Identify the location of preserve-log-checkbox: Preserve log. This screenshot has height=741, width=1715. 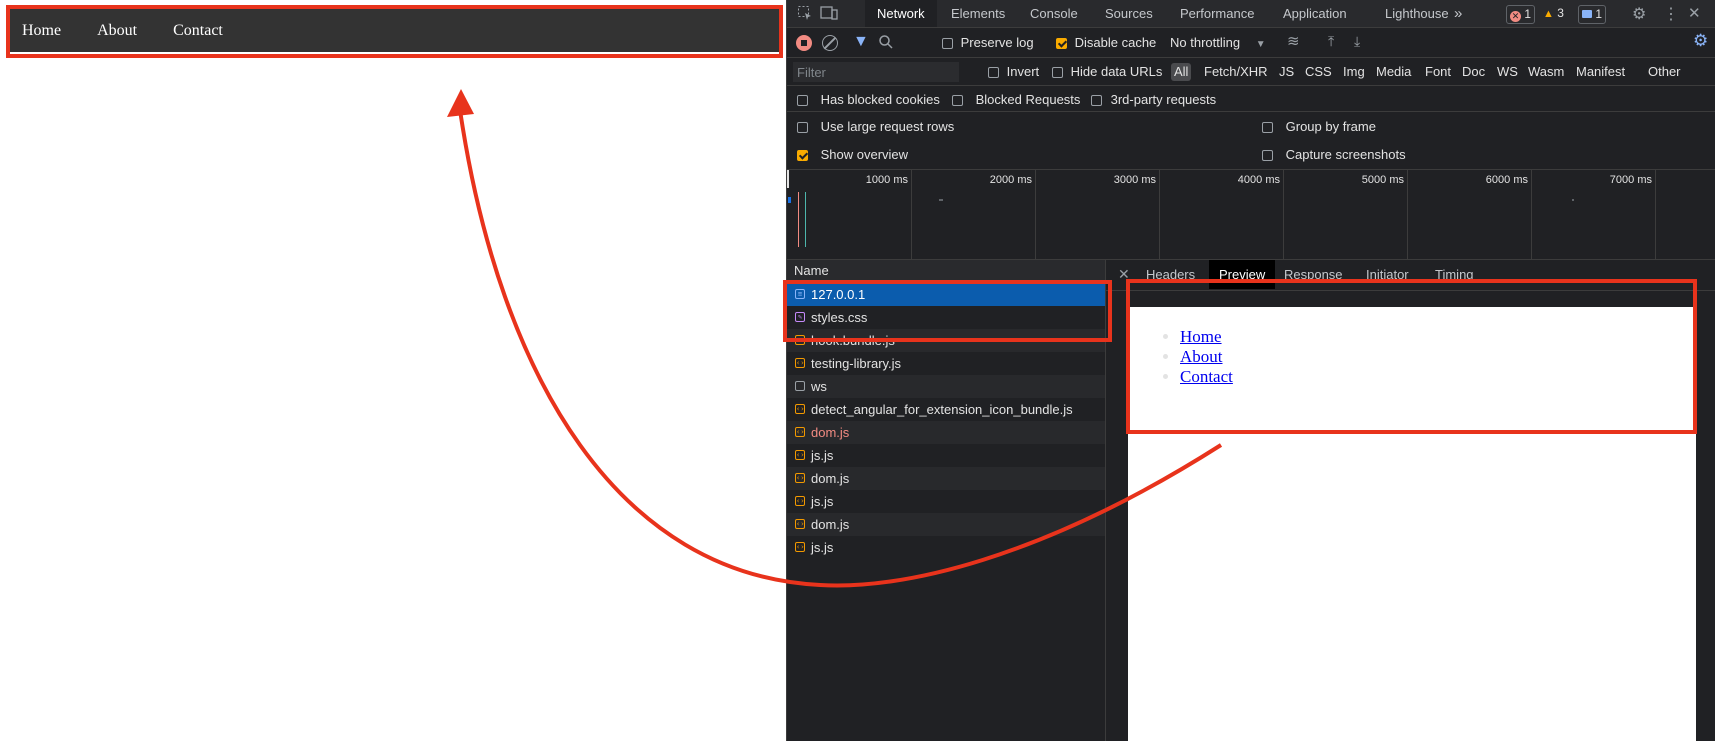
(988, 42).